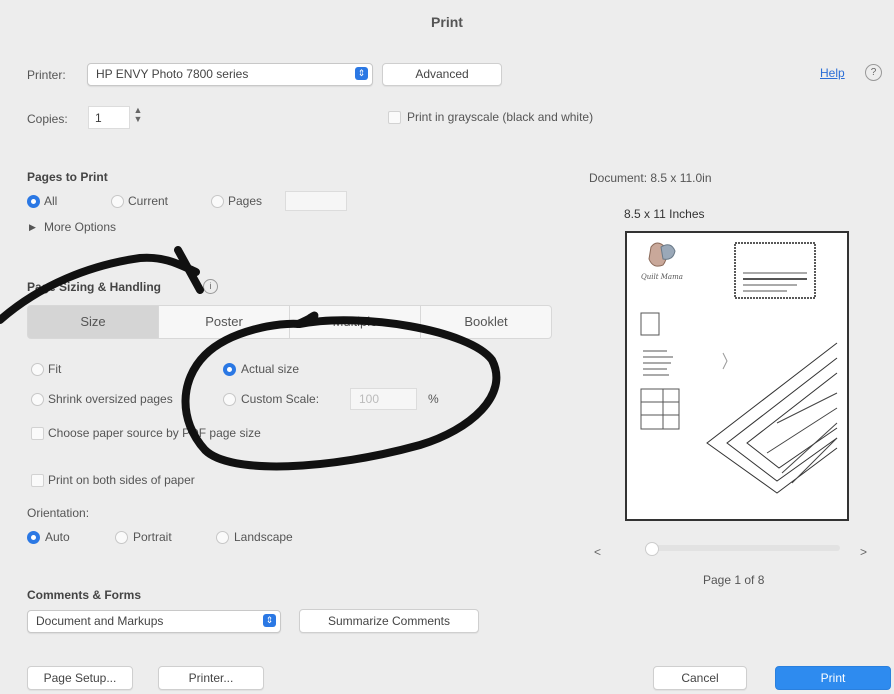  What do you see at coordinates (84, 595) in the screenshot?
I see `comments-heading: Comments & Forms` at bounding box center [84, 595].